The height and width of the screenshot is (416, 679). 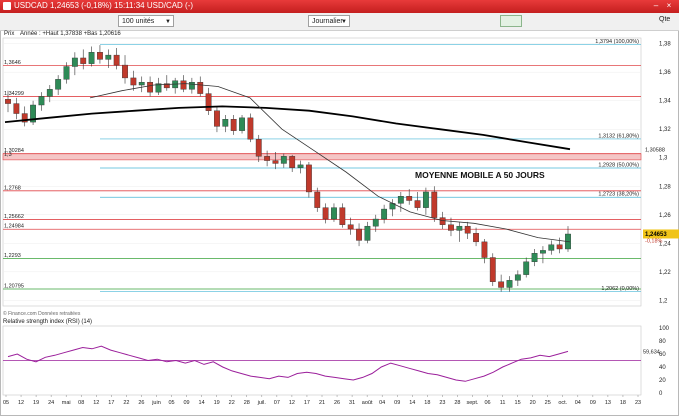 I want to click on x-tick-label: mai, so click(x=66, y=403).